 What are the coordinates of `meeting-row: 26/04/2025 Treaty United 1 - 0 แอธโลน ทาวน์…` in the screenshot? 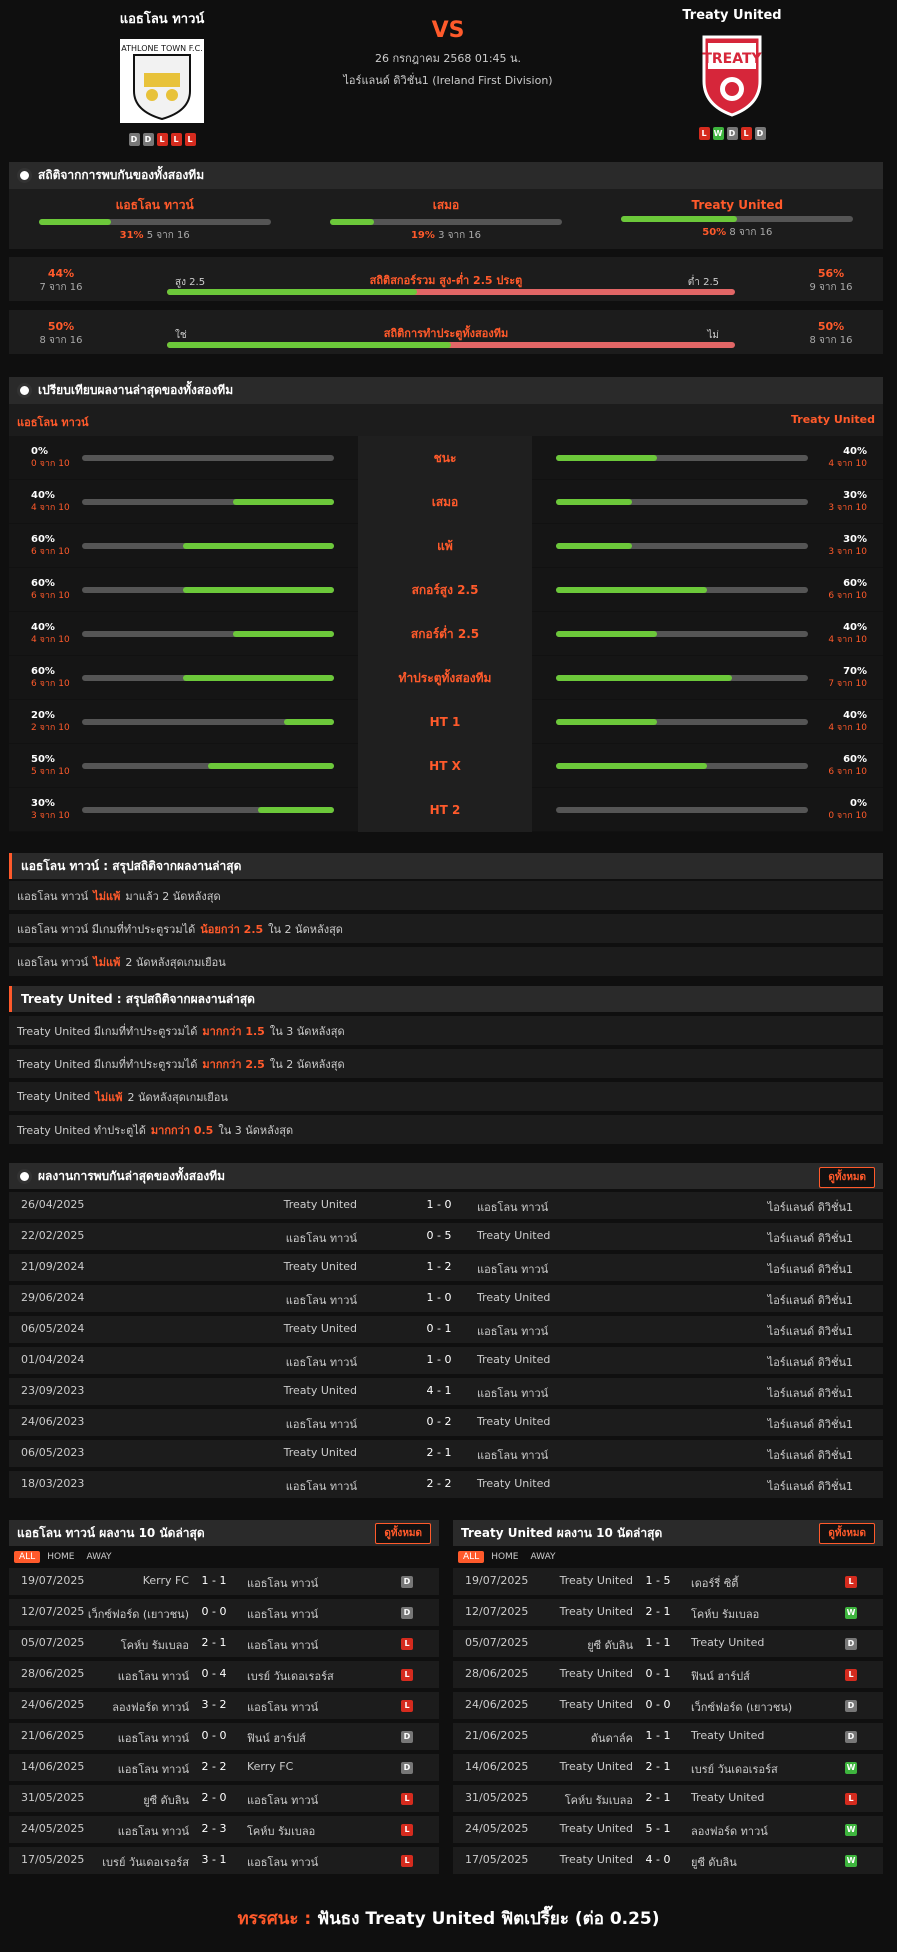 It's located at (446, 1207).